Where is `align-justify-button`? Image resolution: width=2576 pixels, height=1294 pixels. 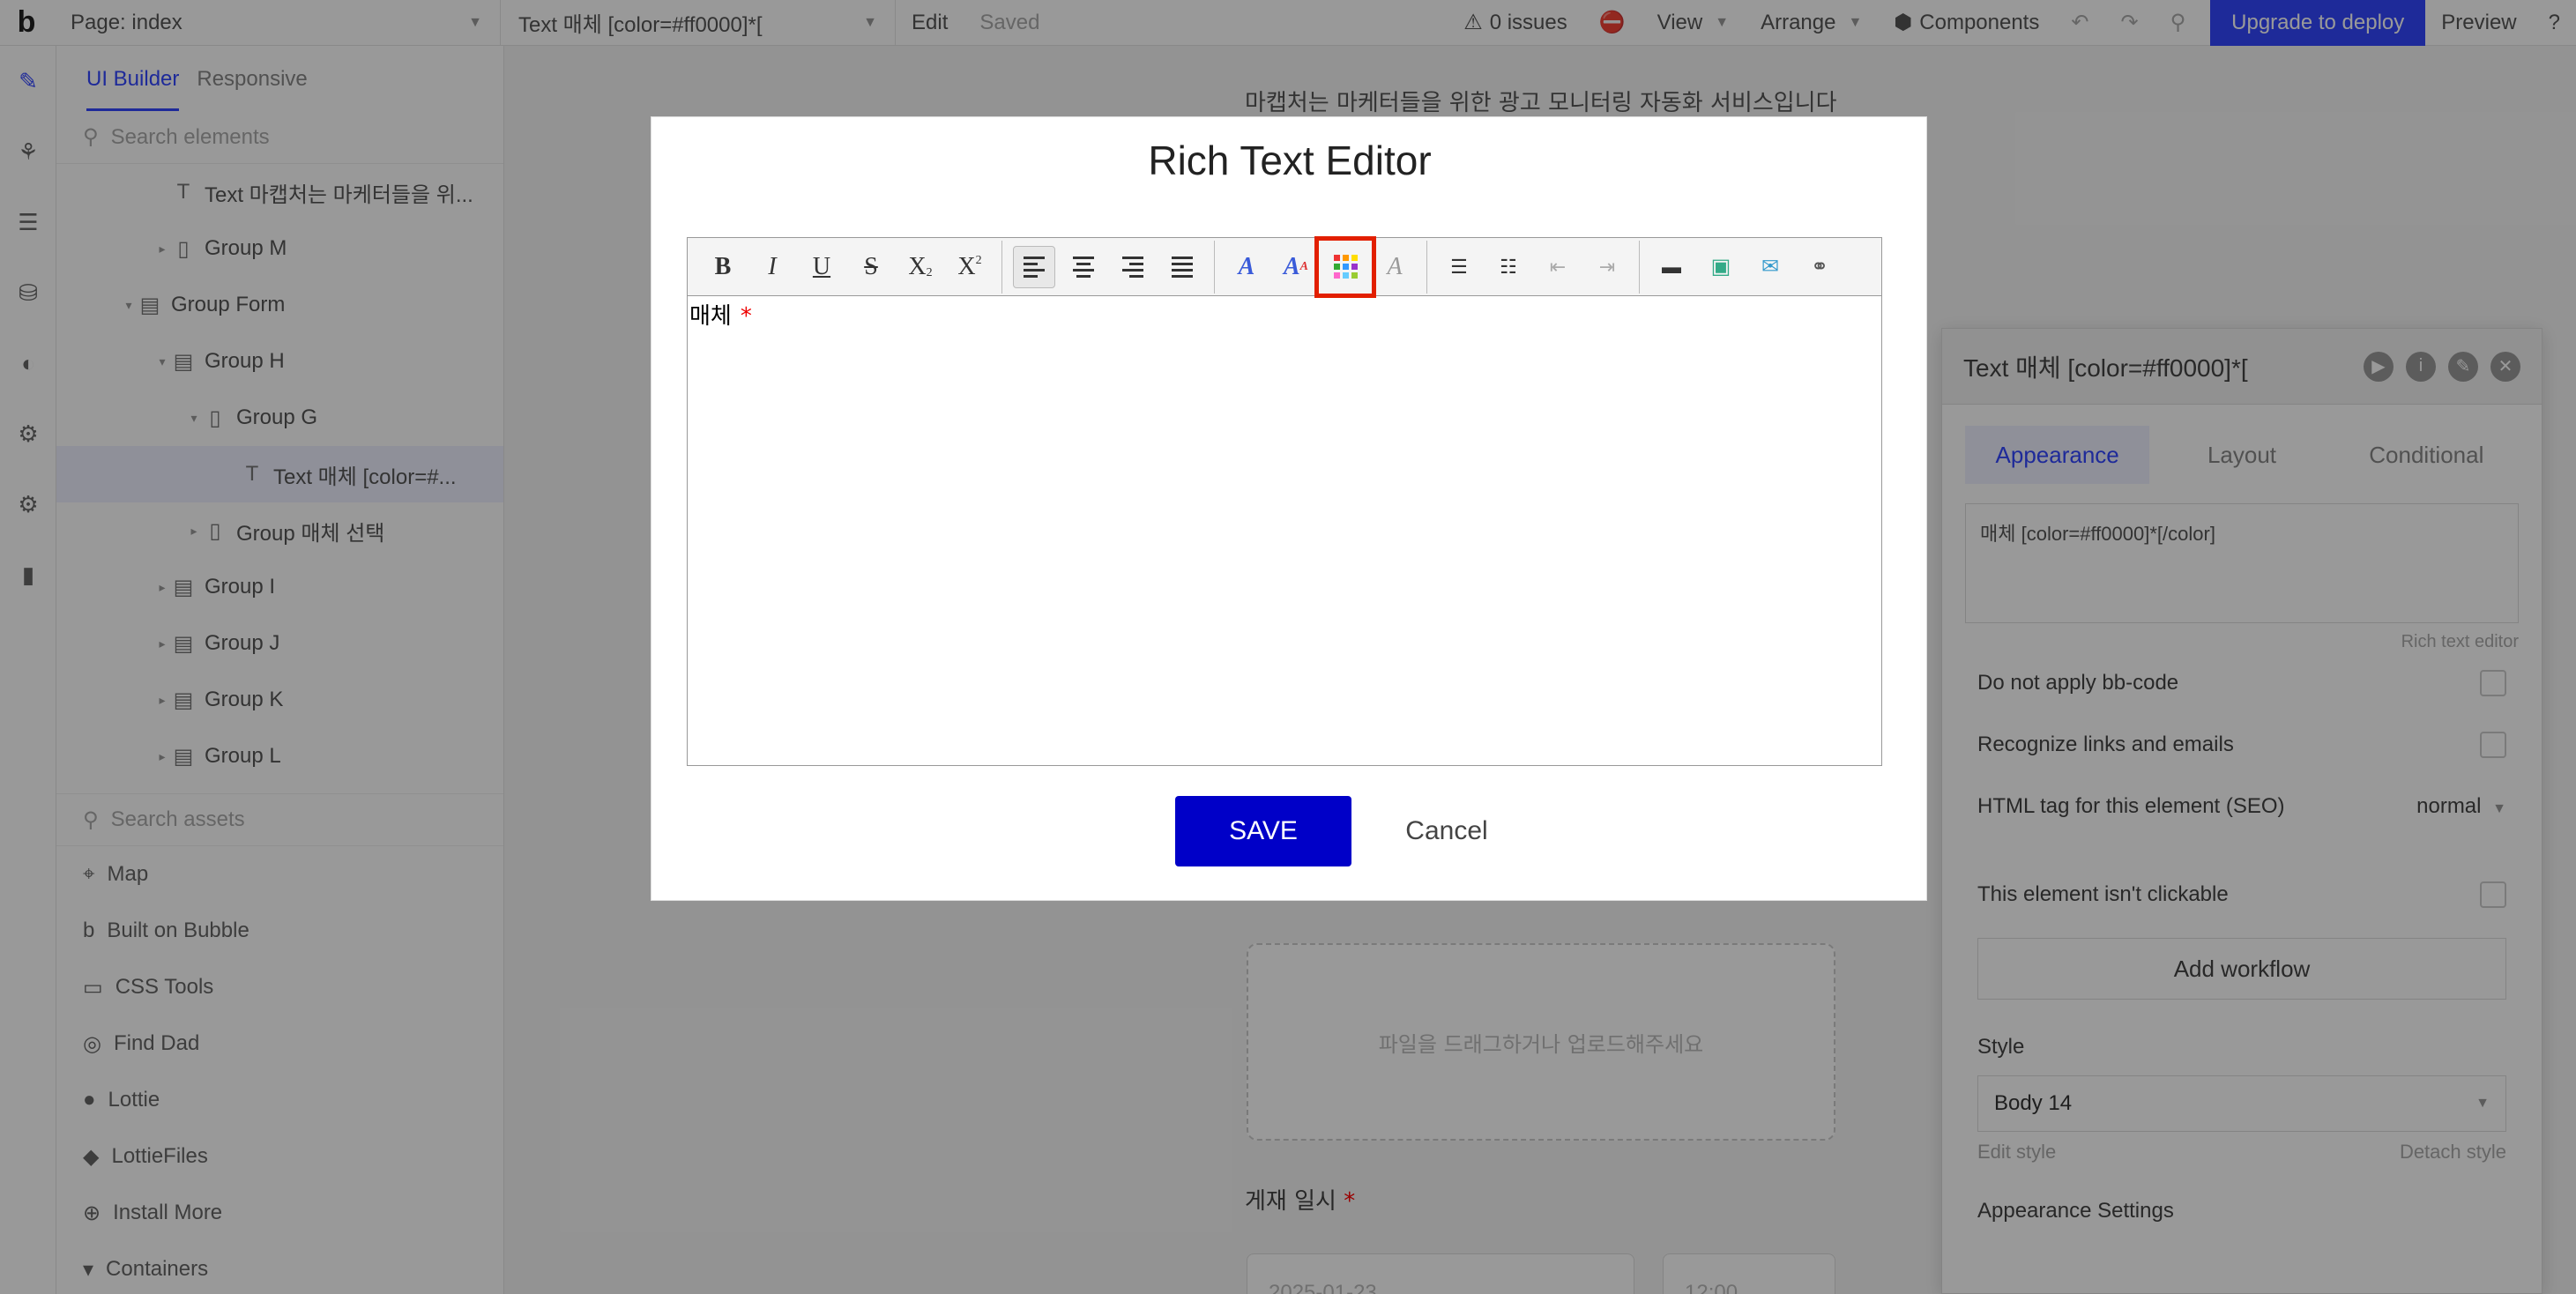 align-justify-button is located at coordinates (1182, 267).